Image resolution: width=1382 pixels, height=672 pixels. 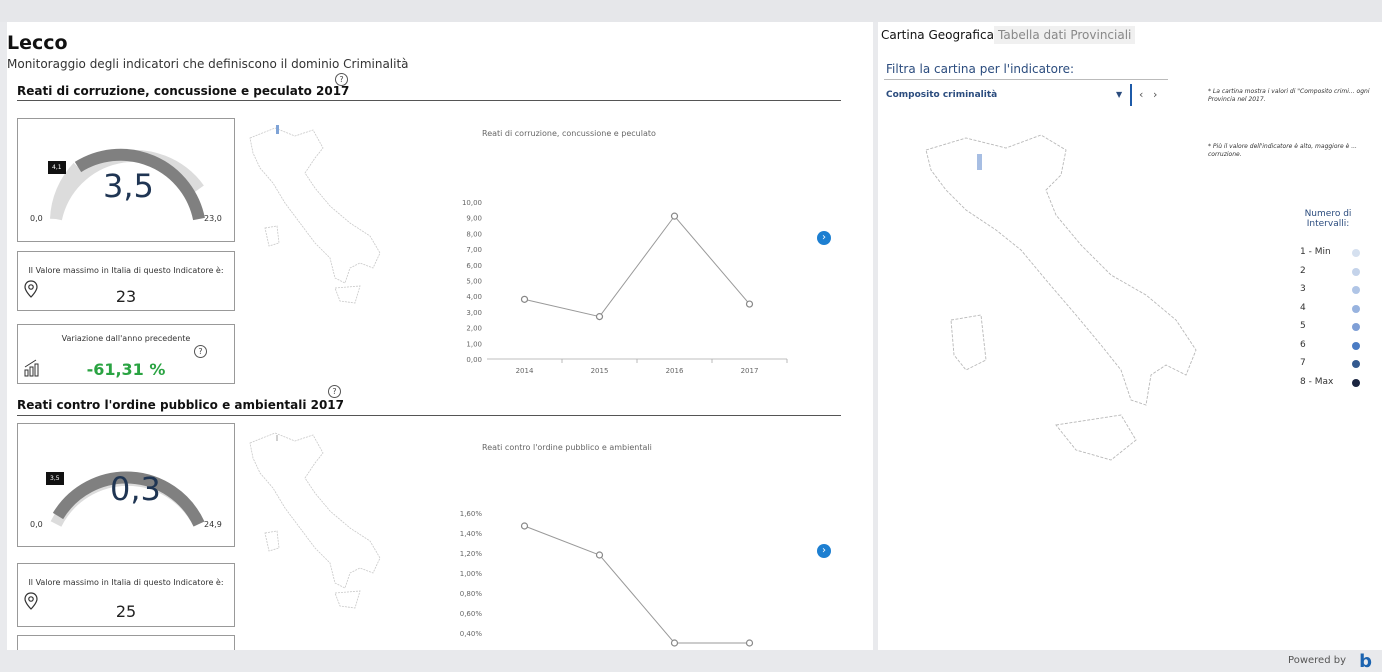 I want to click on gauge-tag: 3,5, so click(x=55, y=478).